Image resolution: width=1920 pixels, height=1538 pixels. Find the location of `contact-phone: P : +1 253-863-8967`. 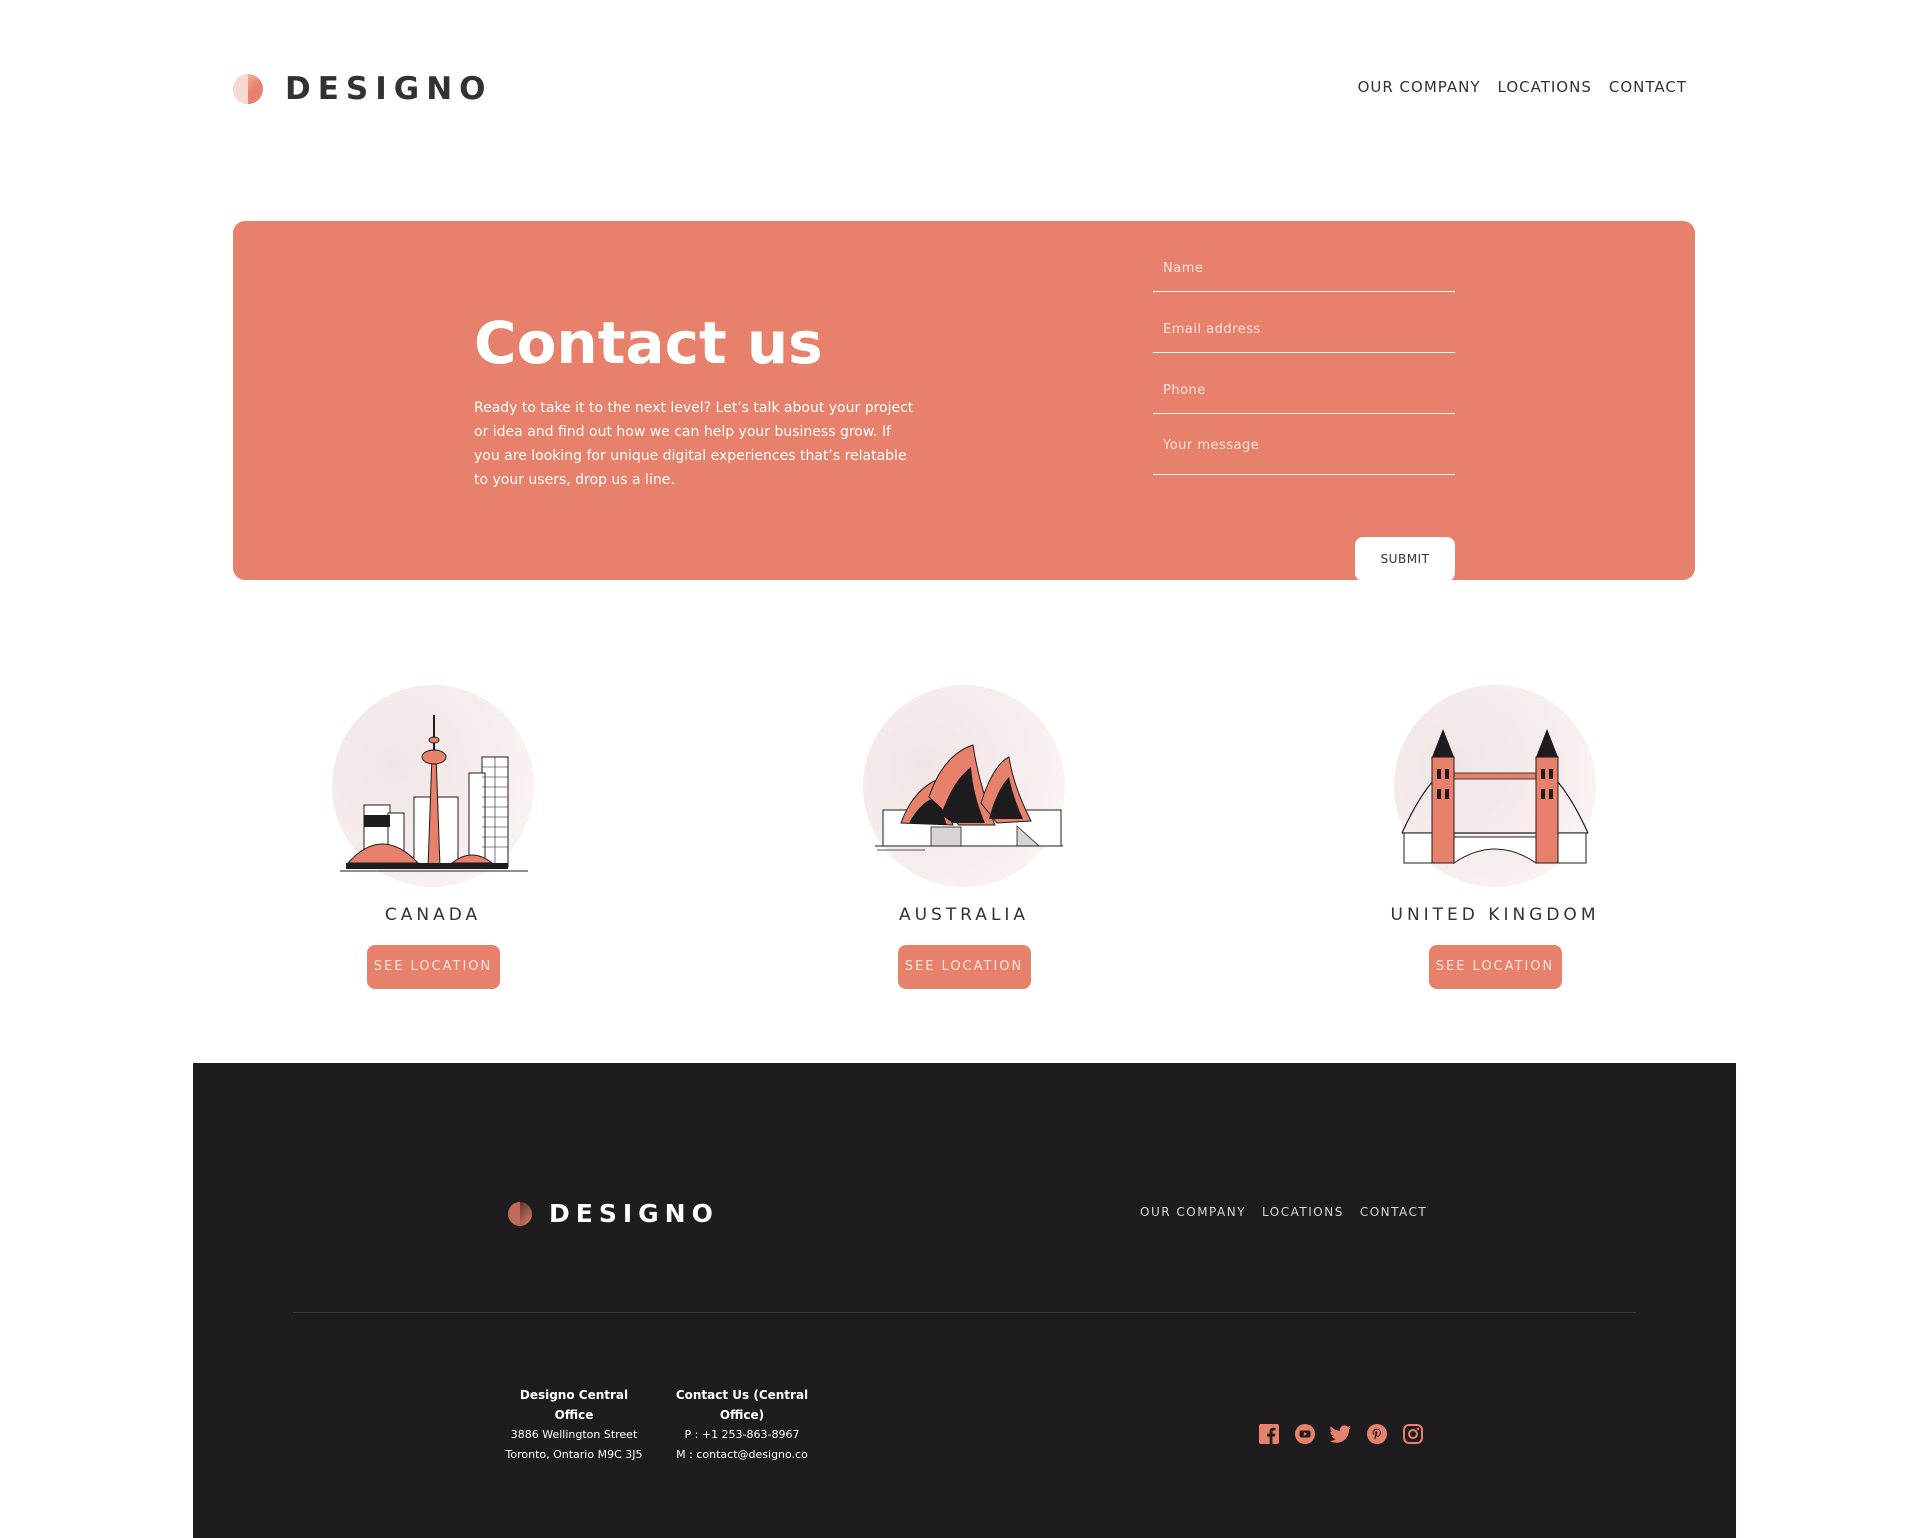

contact-phone: P : +1 253-863-8967 is located at coordinates (742, 1434).